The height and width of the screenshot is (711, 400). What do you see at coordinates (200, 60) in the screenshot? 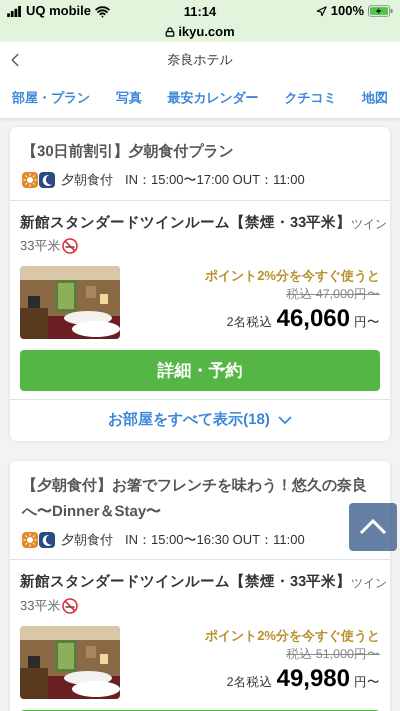
I see `page-title: 奈良ホテル` at bounding box center [200, 60].